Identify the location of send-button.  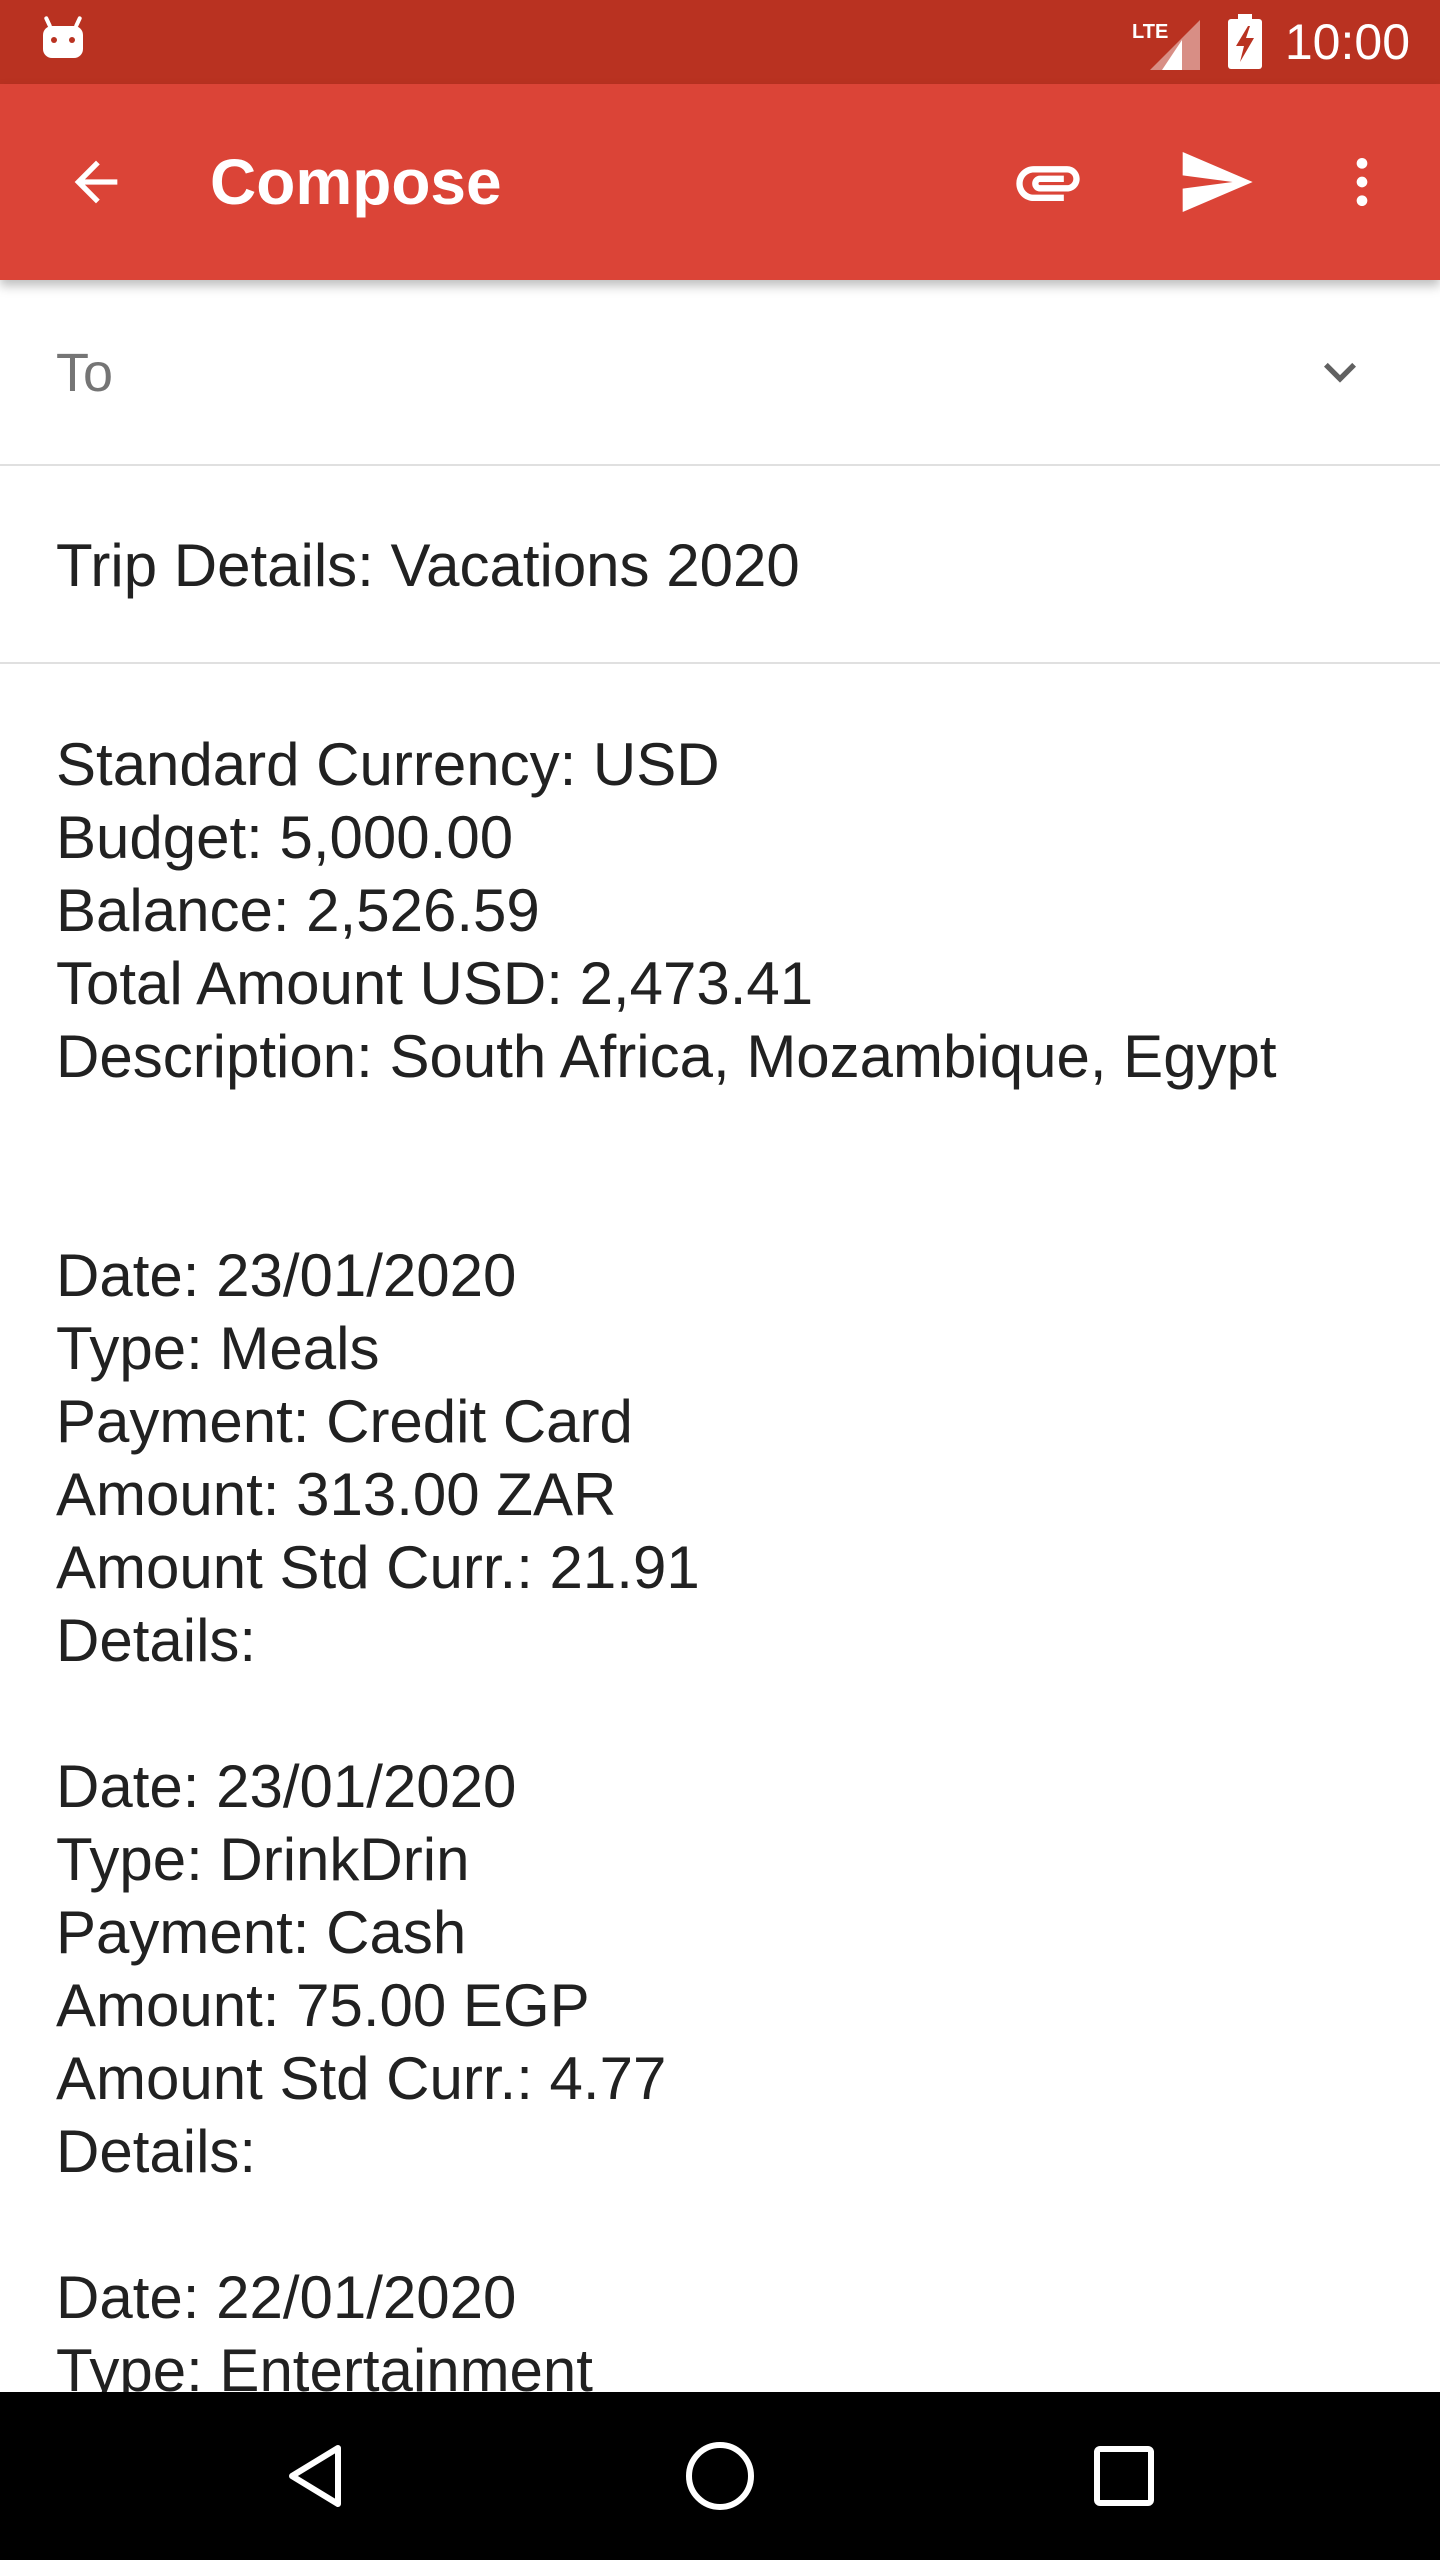
(1216, 182).